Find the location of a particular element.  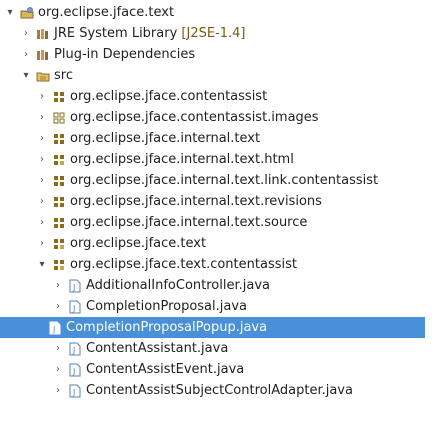

tree-item-project: ▾ org.eclipse.jface.text is located at coordinates (220, 12).